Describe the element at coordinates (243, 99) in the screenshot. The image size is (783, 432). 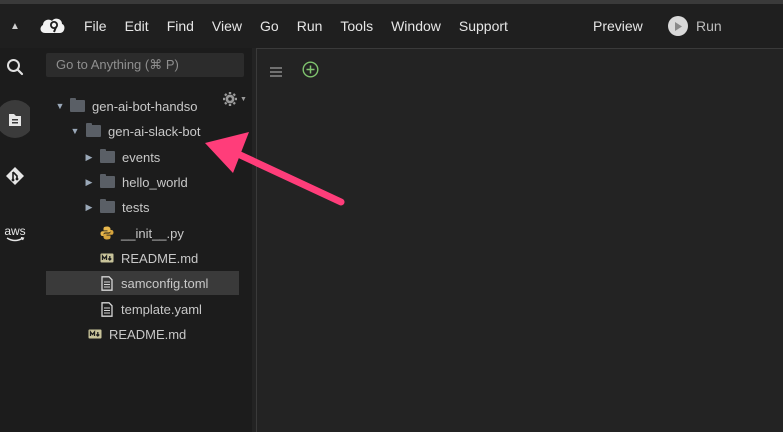
I see `gear-dropdown-icon: ▼` at that location.